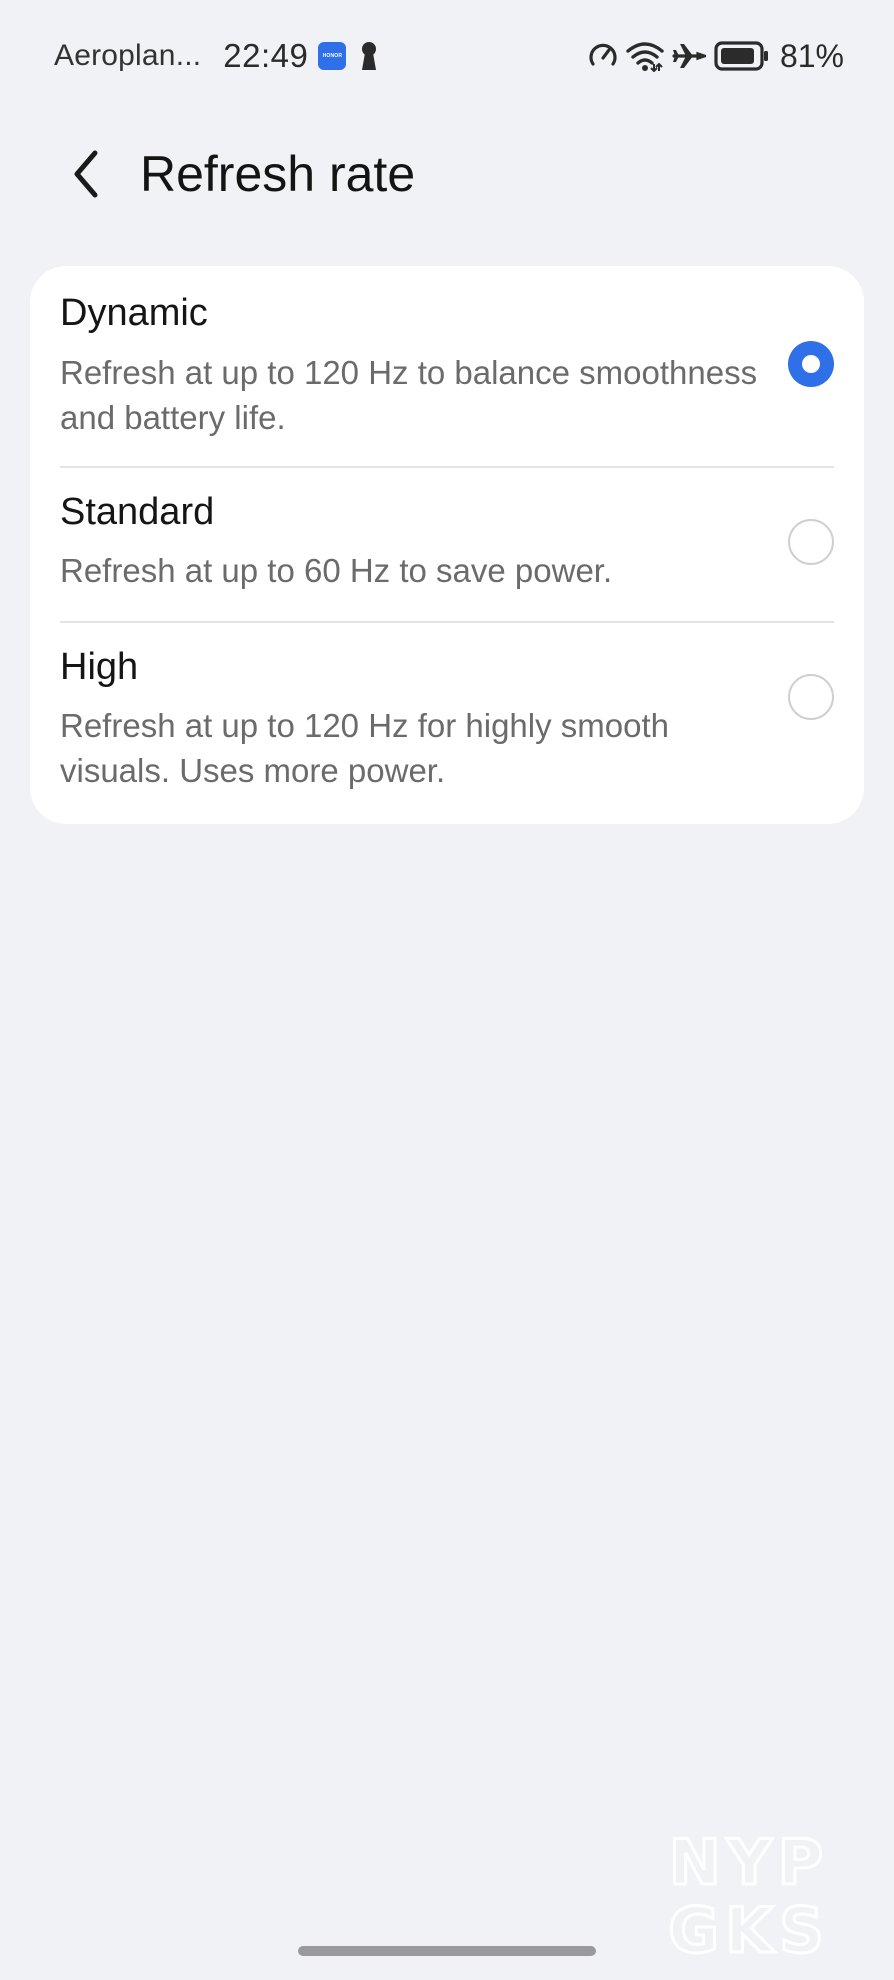 The width and height of the screenshot is (894, 1980). What do you see at coordinates (689, 56) in the screenshot?
I see `airplane-icon` at bounding box center [689, 56].